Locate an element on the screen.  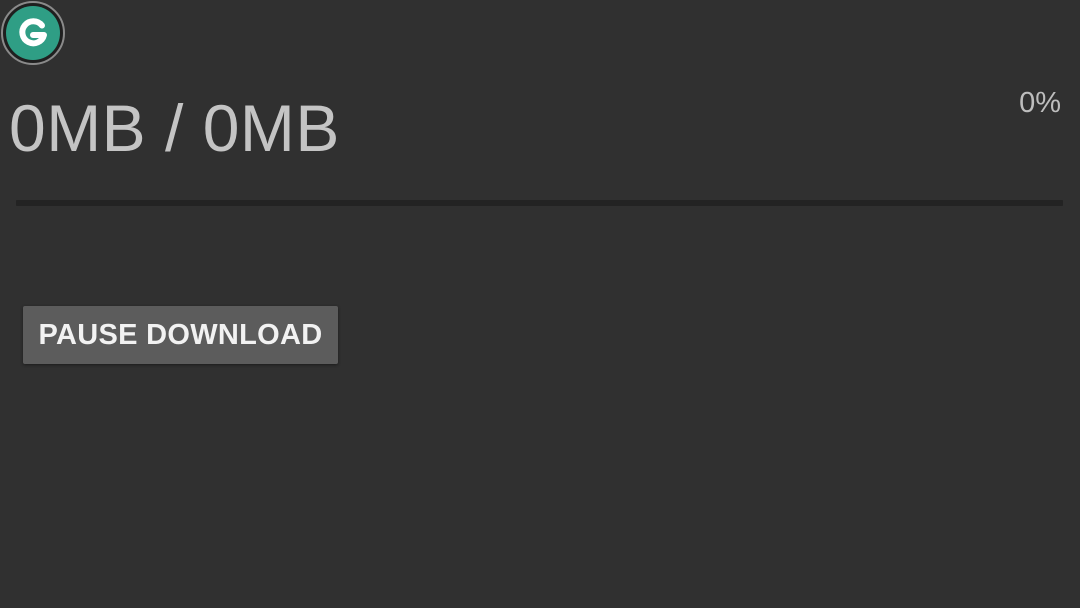
download-progress-bar is located at coordinates (539, 203).